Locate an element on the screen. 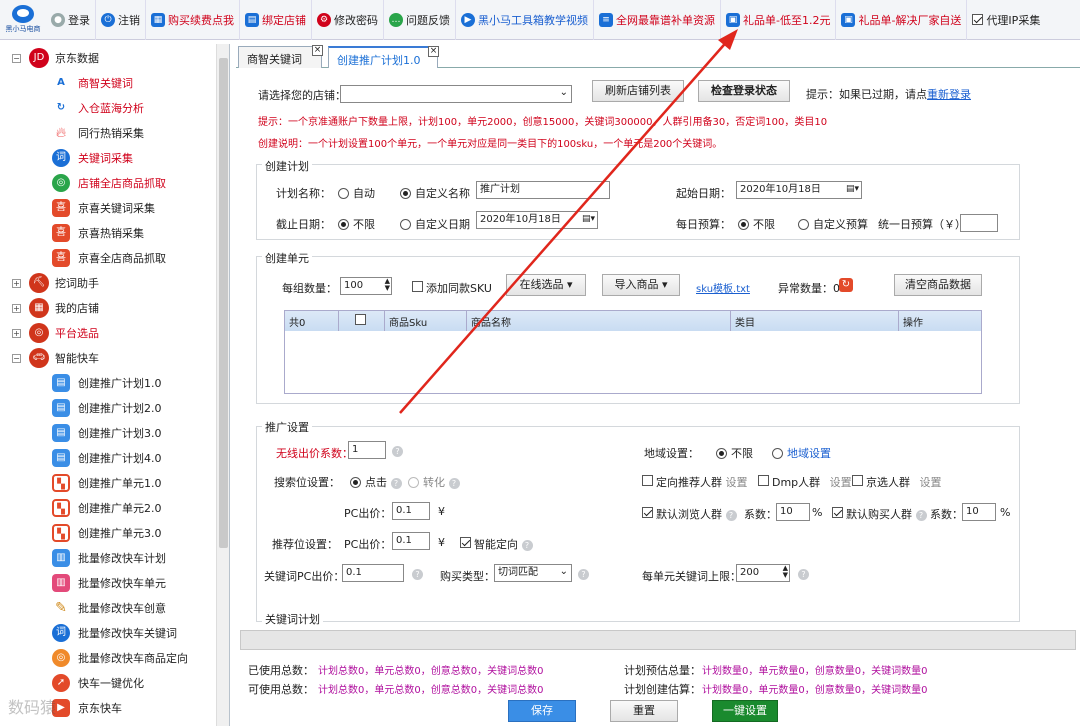 Image resolution: width=1080 pixels, height=726 pixels. custom-budget-radio: 自定义预算 is located at coordinates (833, 224).